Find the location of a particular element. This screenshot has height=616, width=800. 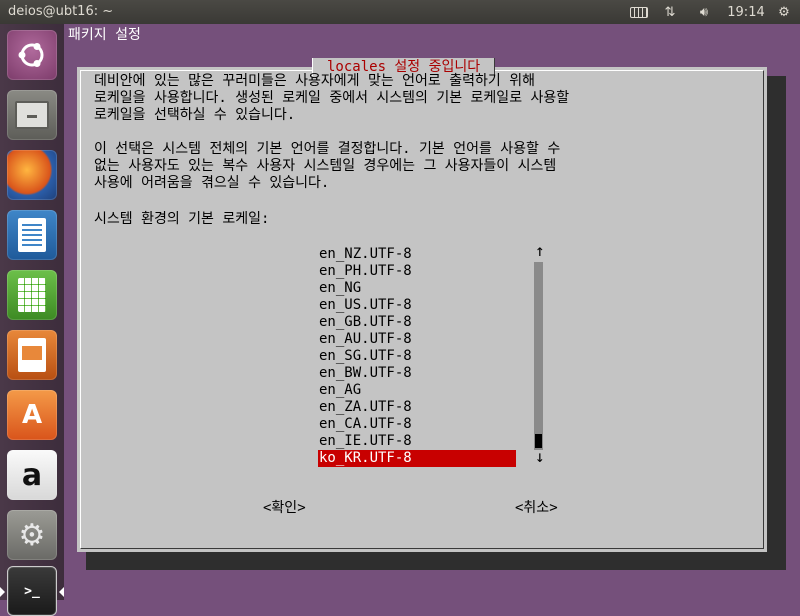

firefox-icon is located at coordinates (32, 175).